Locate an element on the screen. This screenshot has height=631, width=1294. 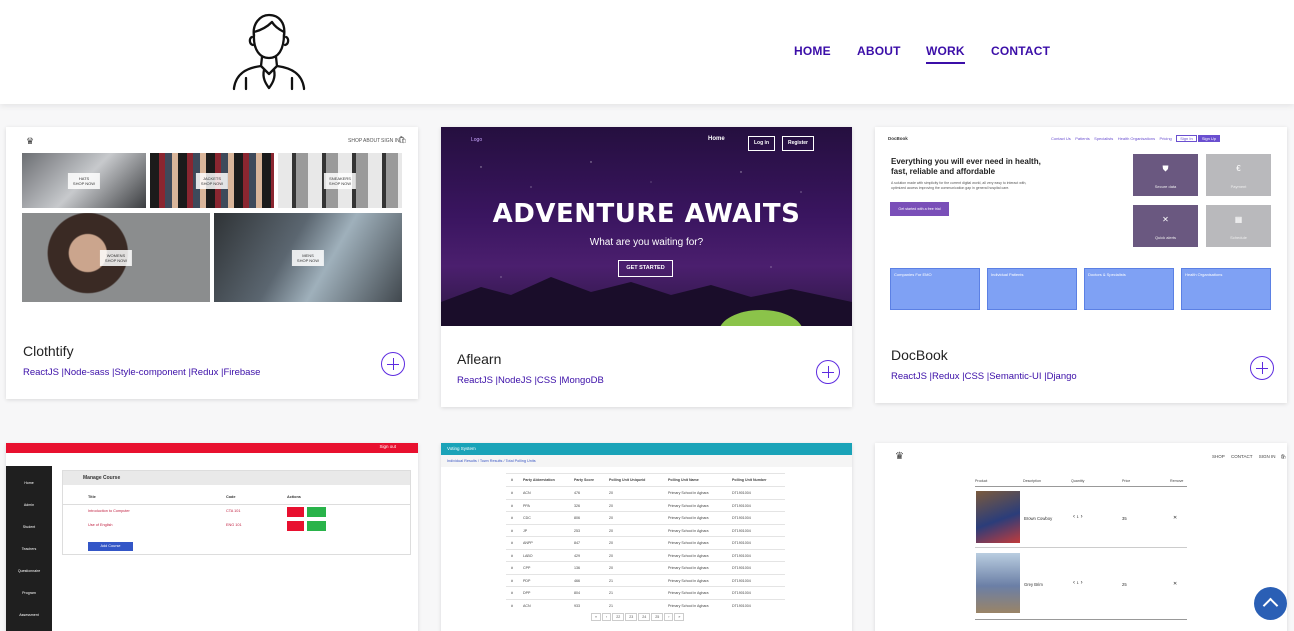
project-title: Aflearn is located at coordinates (479, 359).